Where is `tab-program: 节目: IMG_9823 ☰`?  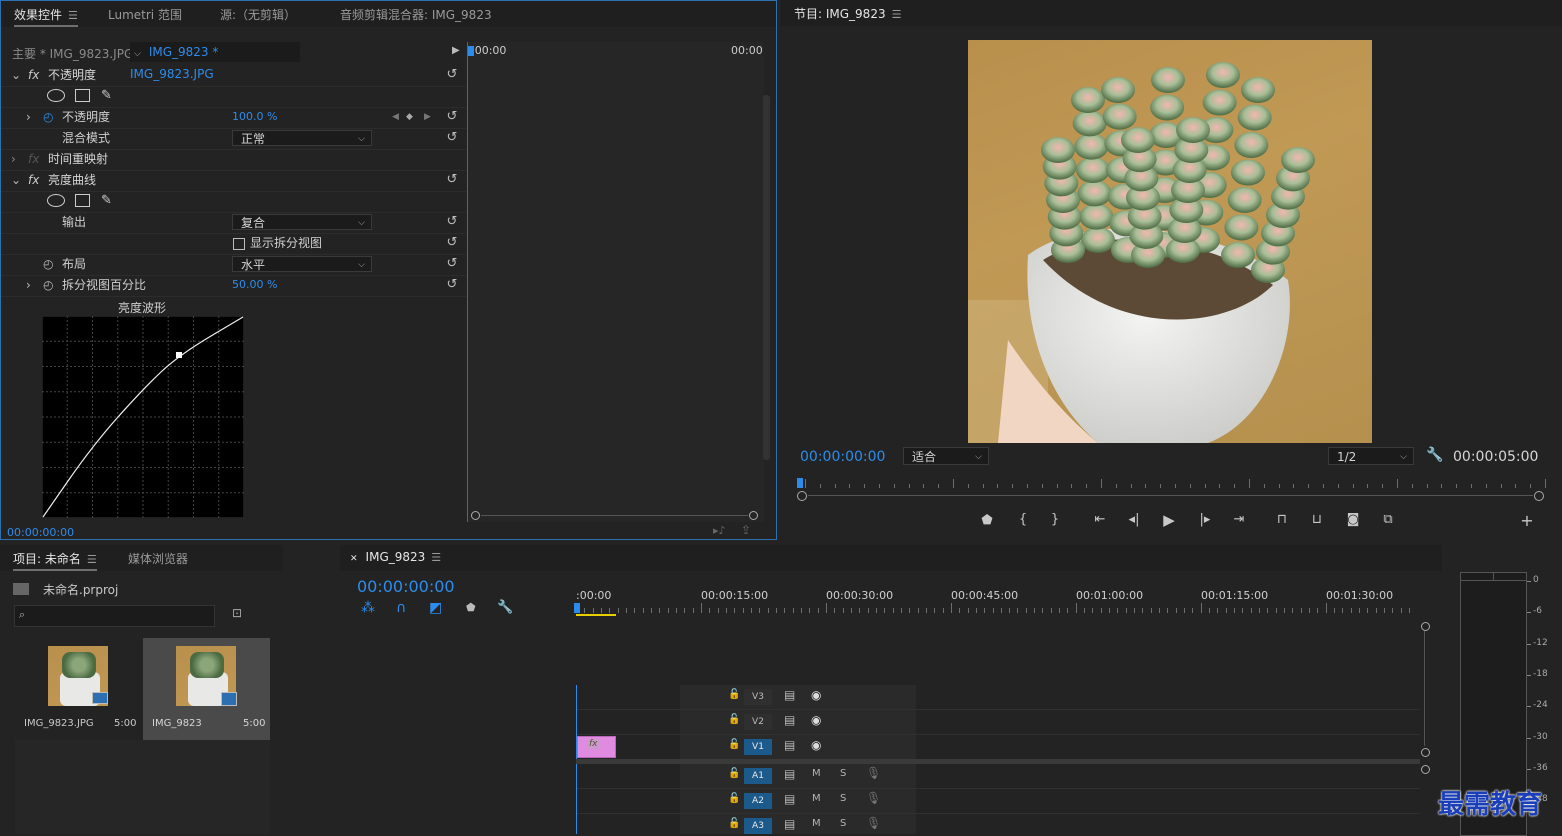
tab-program: 节目: IMG_9823 ☰ is located at coordinates (847, 13).